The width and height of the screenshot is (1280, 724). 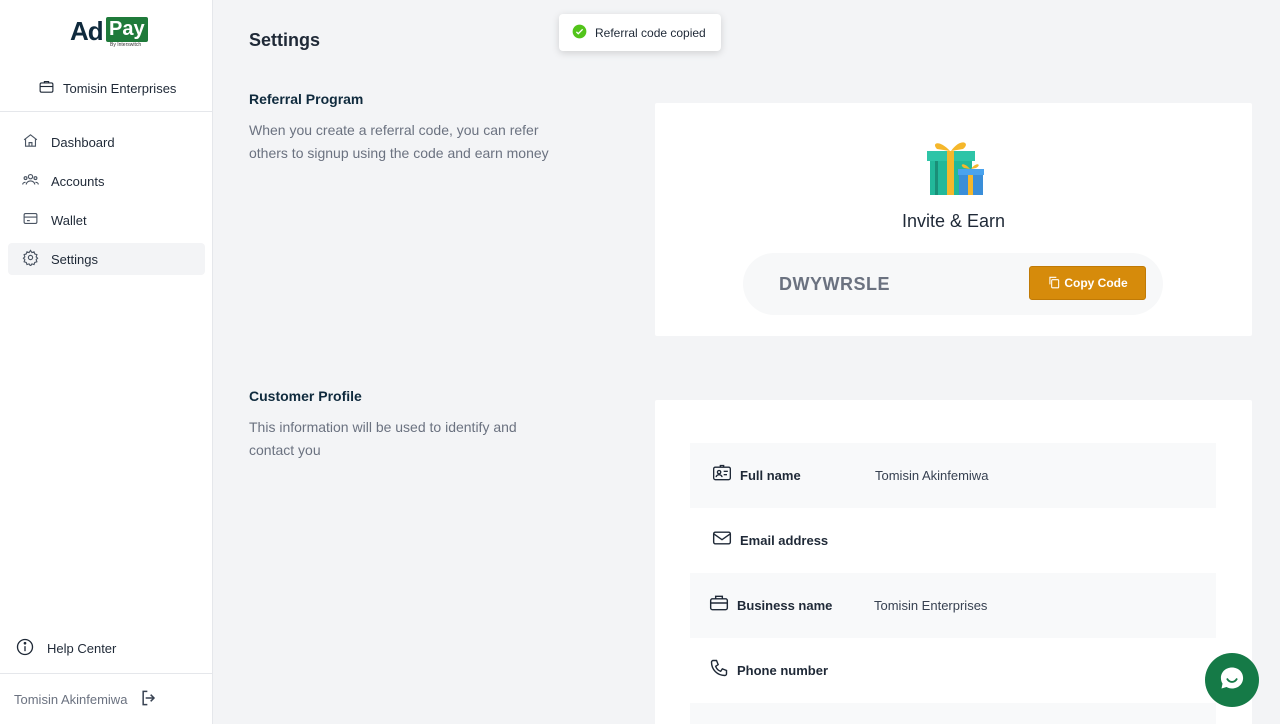 I want to click on chat-bubble-icon, so click(x=1232, y=680).